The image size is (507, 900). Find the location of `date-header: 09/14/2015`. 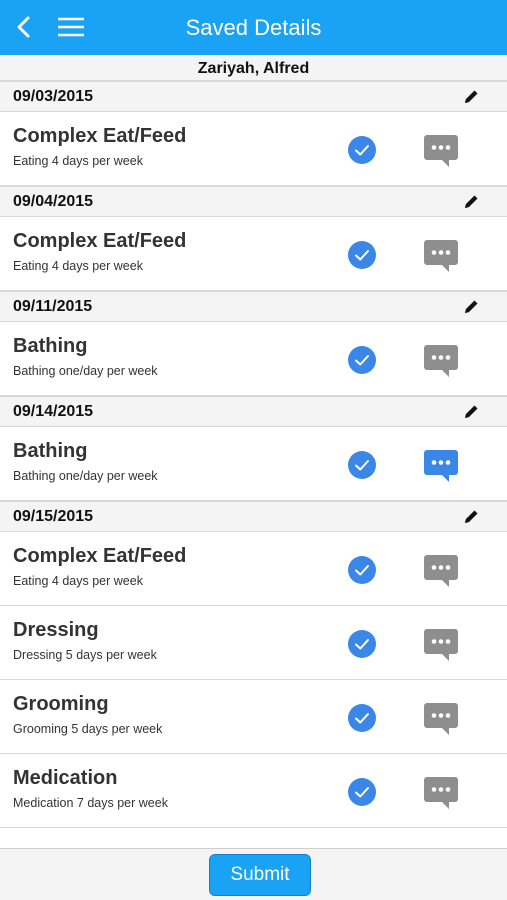

date-header: 09/14/2015 is located at coordinates (253, 411).